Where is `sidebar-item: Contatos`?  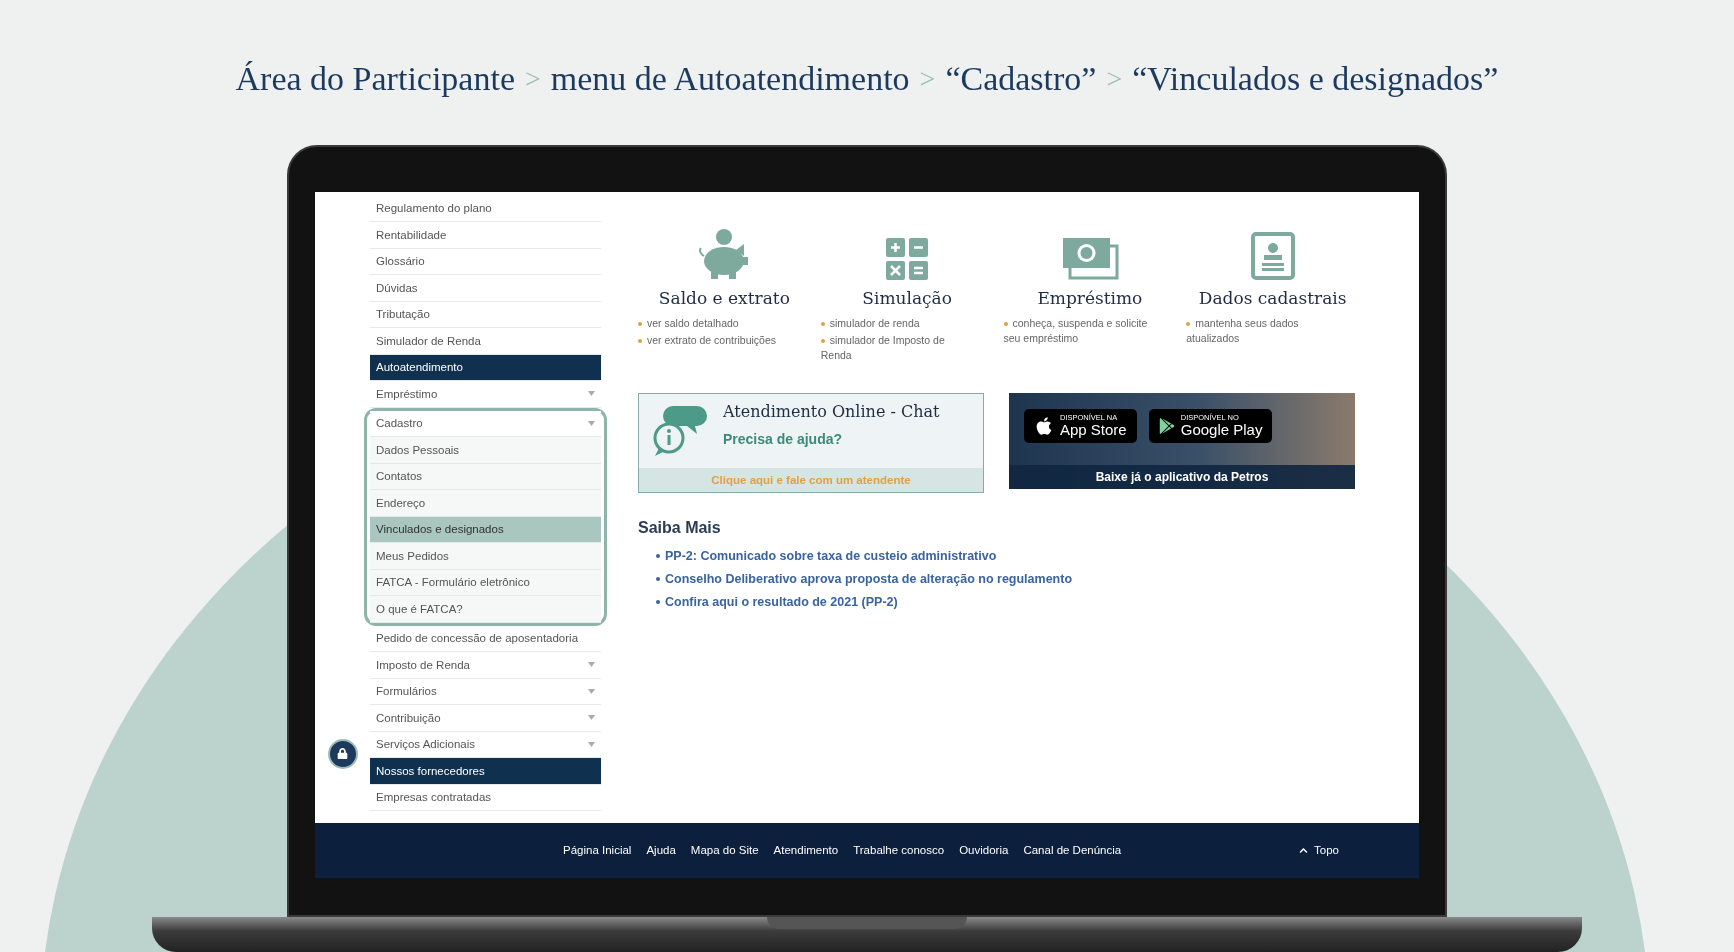
sidebar-item: Contatos is located at coordinates (485, 477).